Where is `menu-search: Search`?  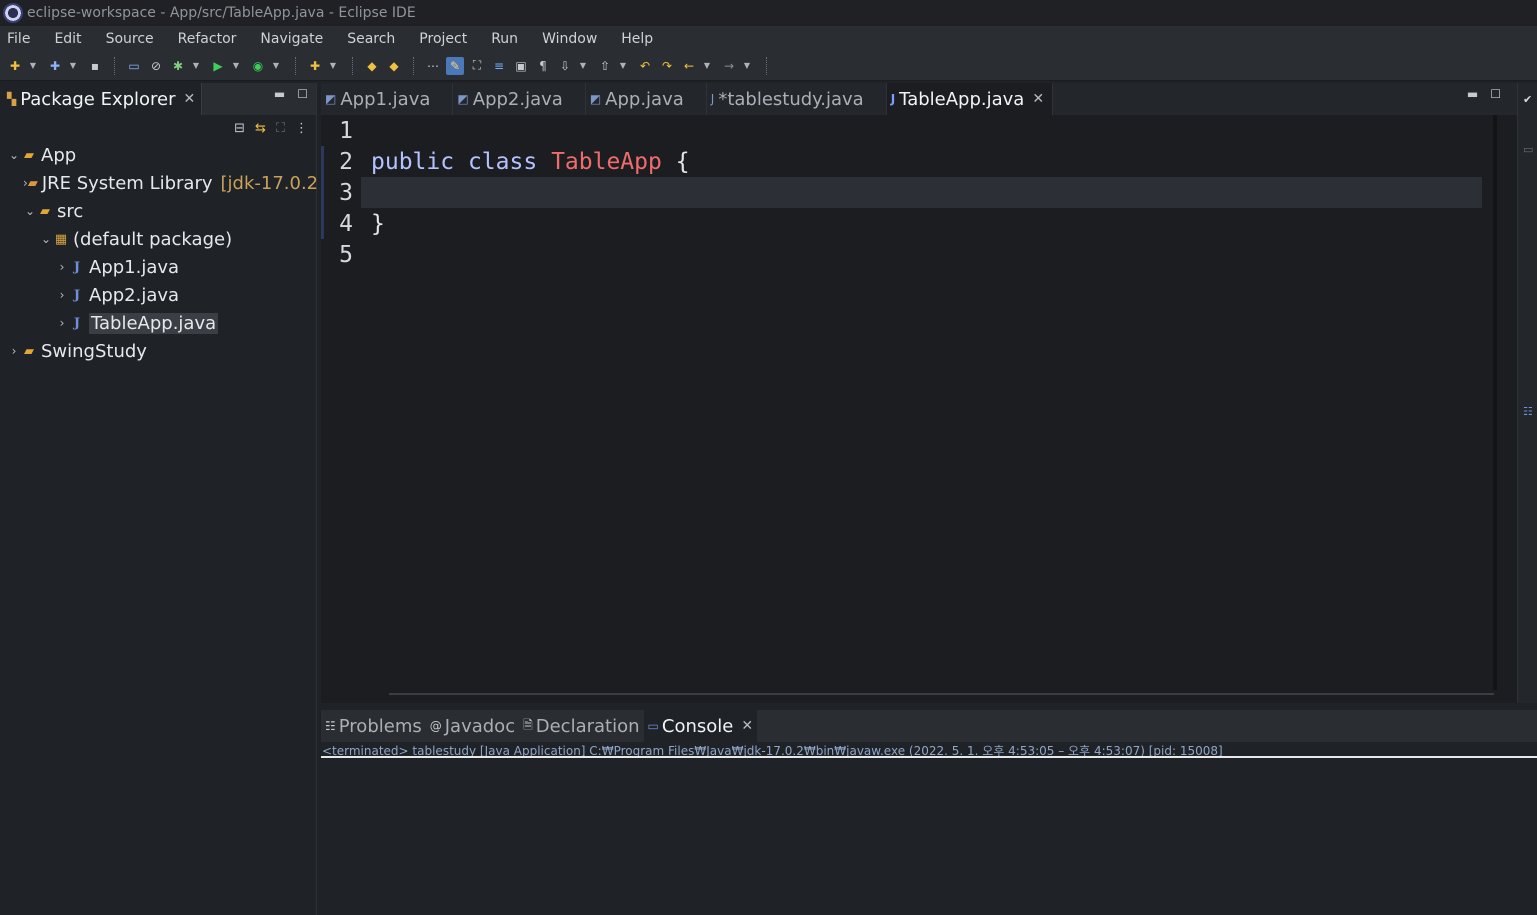
menu-search: Search is located at coordinates (373, 39).